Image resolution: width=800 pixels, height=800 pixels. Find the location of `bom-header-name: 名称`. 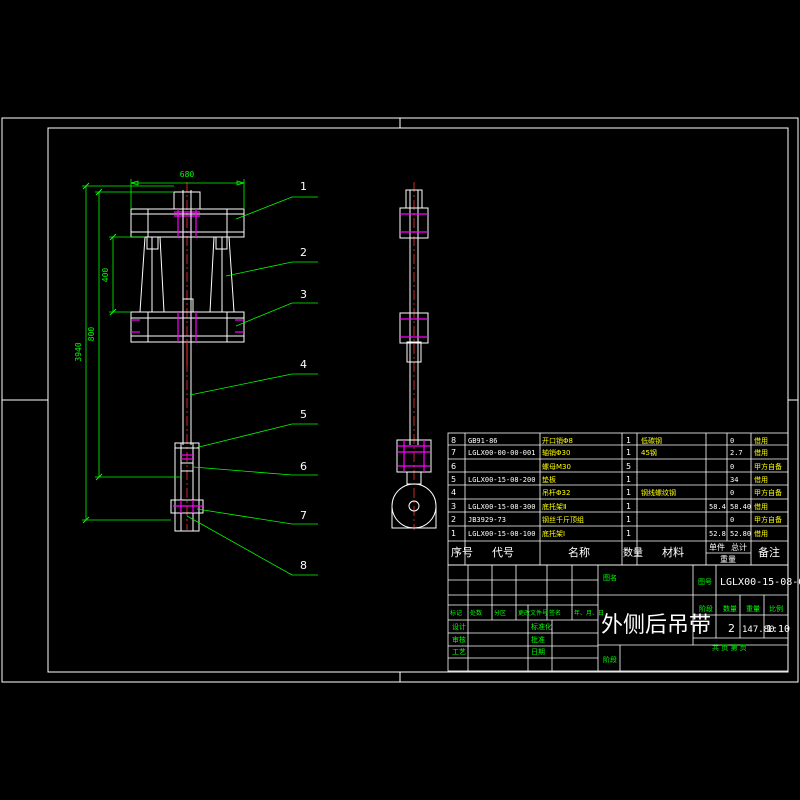

bom-header-name: 名称 is located at coordinates (579, 552).